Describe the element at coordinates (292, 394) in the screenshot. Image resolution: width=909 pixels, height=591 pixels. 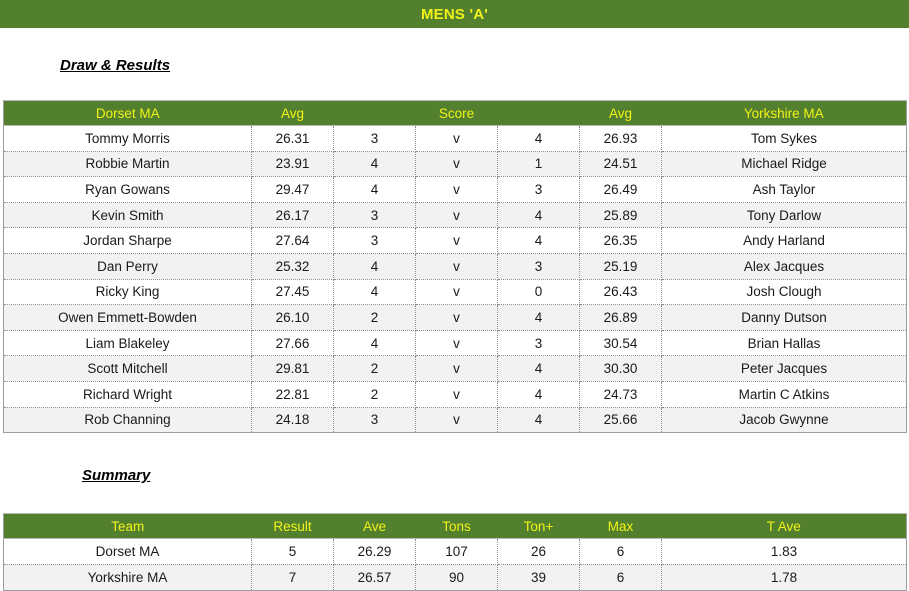
I see `cell-home-avg: 22.81` at that location.